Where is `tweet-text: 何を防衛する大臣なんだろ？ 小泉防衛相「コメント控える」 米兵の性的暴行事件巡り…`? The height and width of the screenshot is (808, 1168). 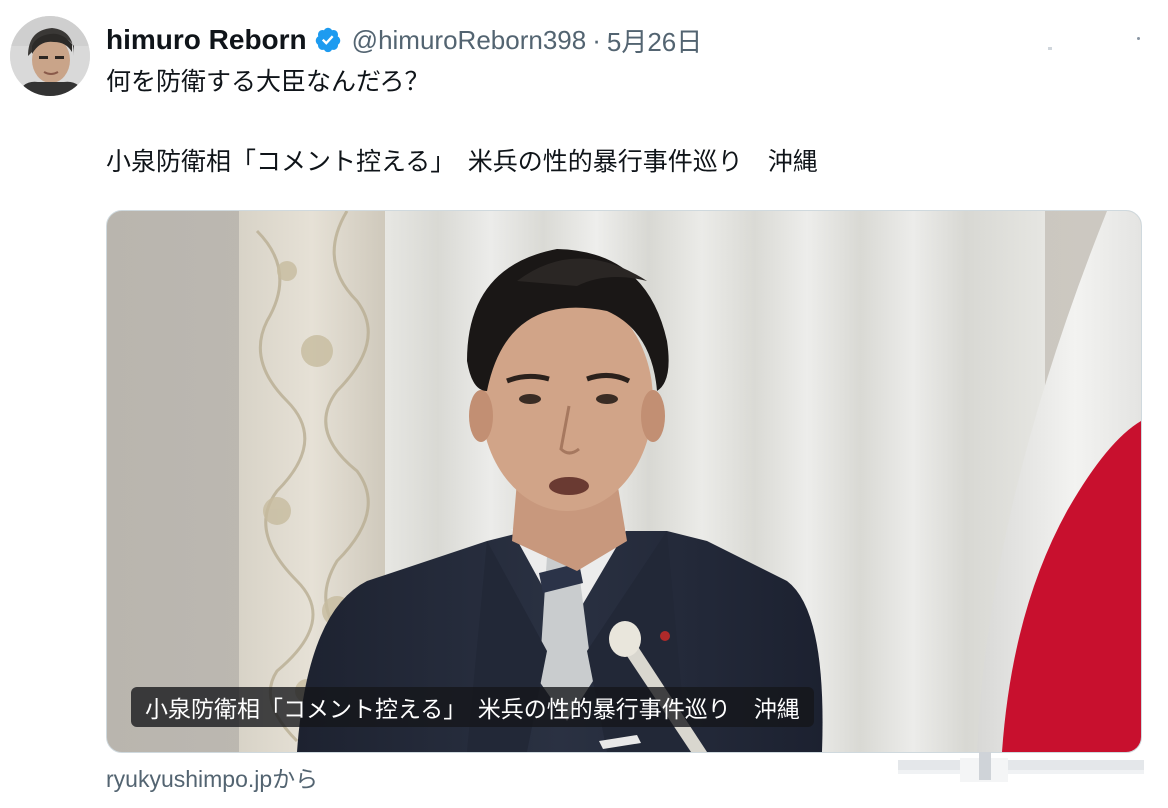
tweet-text: 何を防衛する大臣なんだろ？ 小泉防衛相「コメント控える」 米兵の性的暴行事件巡り… is located at coordinates (586, 122).